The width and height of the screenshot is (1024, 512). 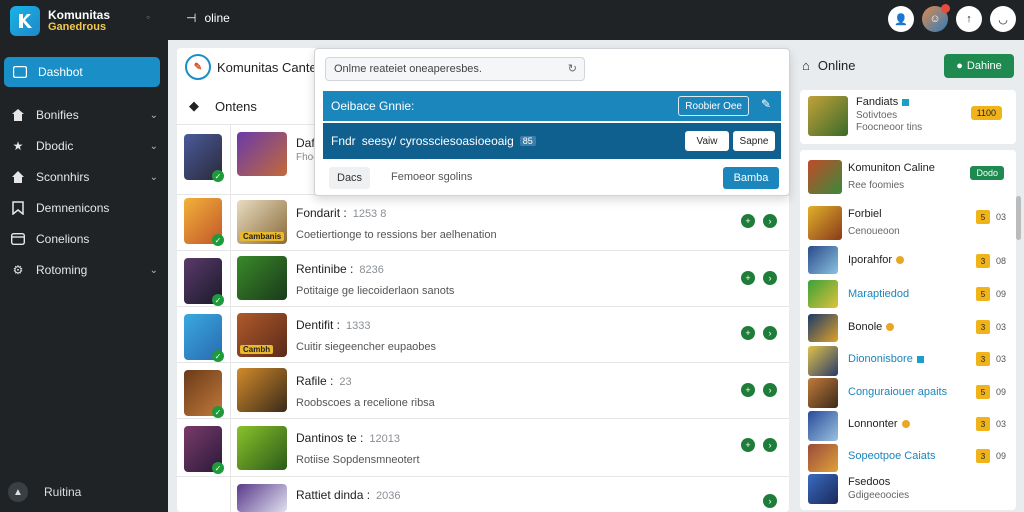 I want to click on count-chip: 85, so click(x=527, y=141).